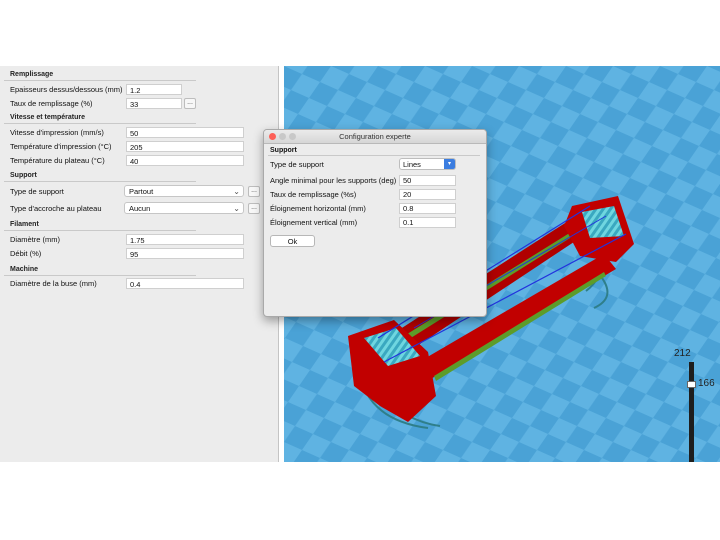  I want to click on dialog-horizontal-input: 0.8, so click(427, 208).